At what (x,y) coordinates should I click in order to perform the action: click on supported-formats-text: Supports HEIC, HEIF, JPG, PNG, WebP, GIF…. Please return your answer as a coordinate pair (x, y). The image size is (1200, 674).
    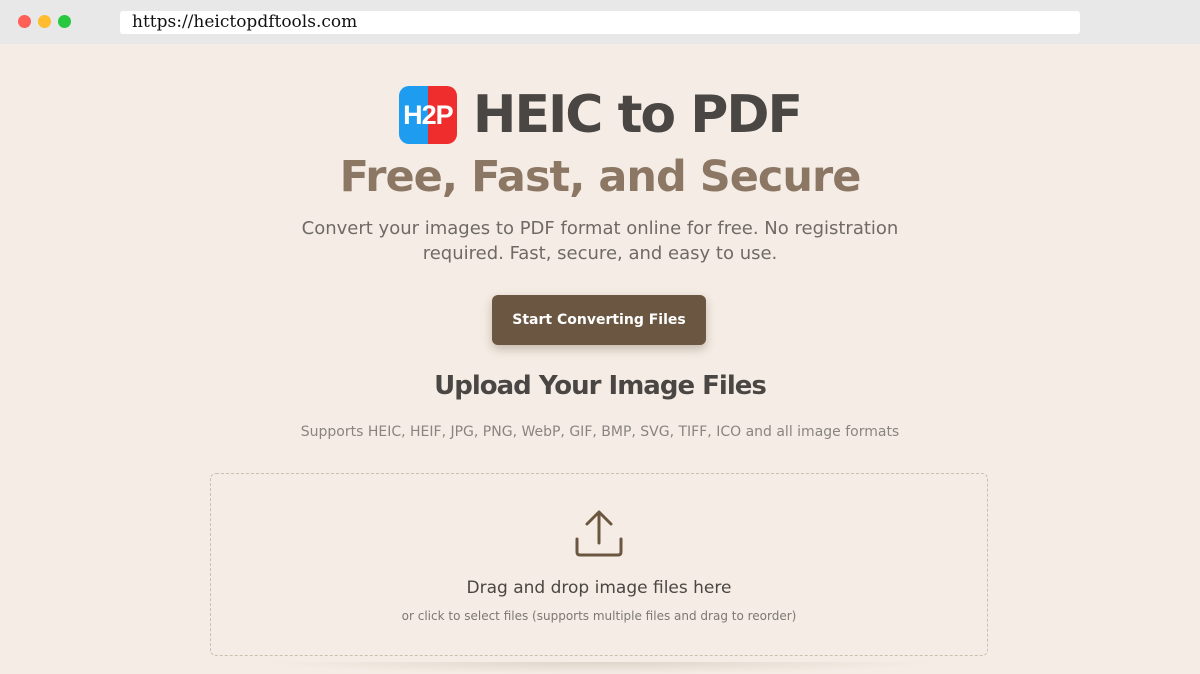
    Looking at the image, I should click on (600, 432).